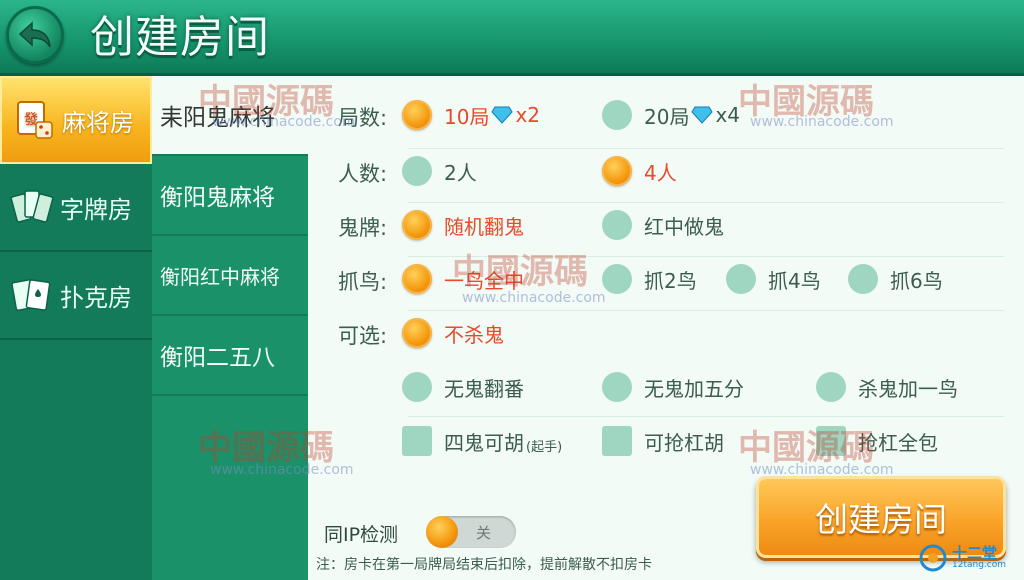 This screenshot has height=580, width=1024. I want to click on variant-item-hengyang-hongzhong: 衡阳红中麻将, so click(230, 276).